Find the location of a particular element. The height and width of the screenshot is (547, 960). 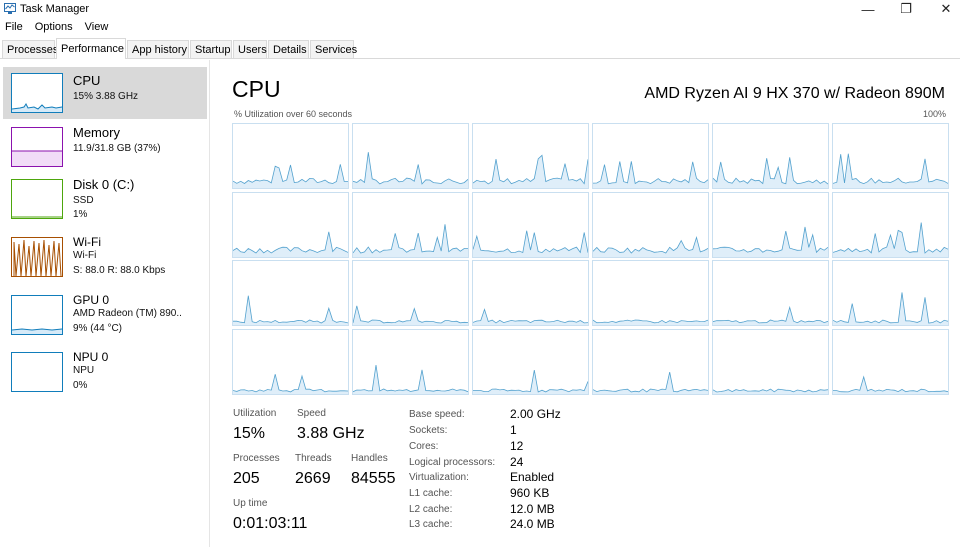

sidebar-item-gpu: GPU 0 AMD Radeon (TM) 890.. 9% (44 °C) is located at coordinates (105, 318).